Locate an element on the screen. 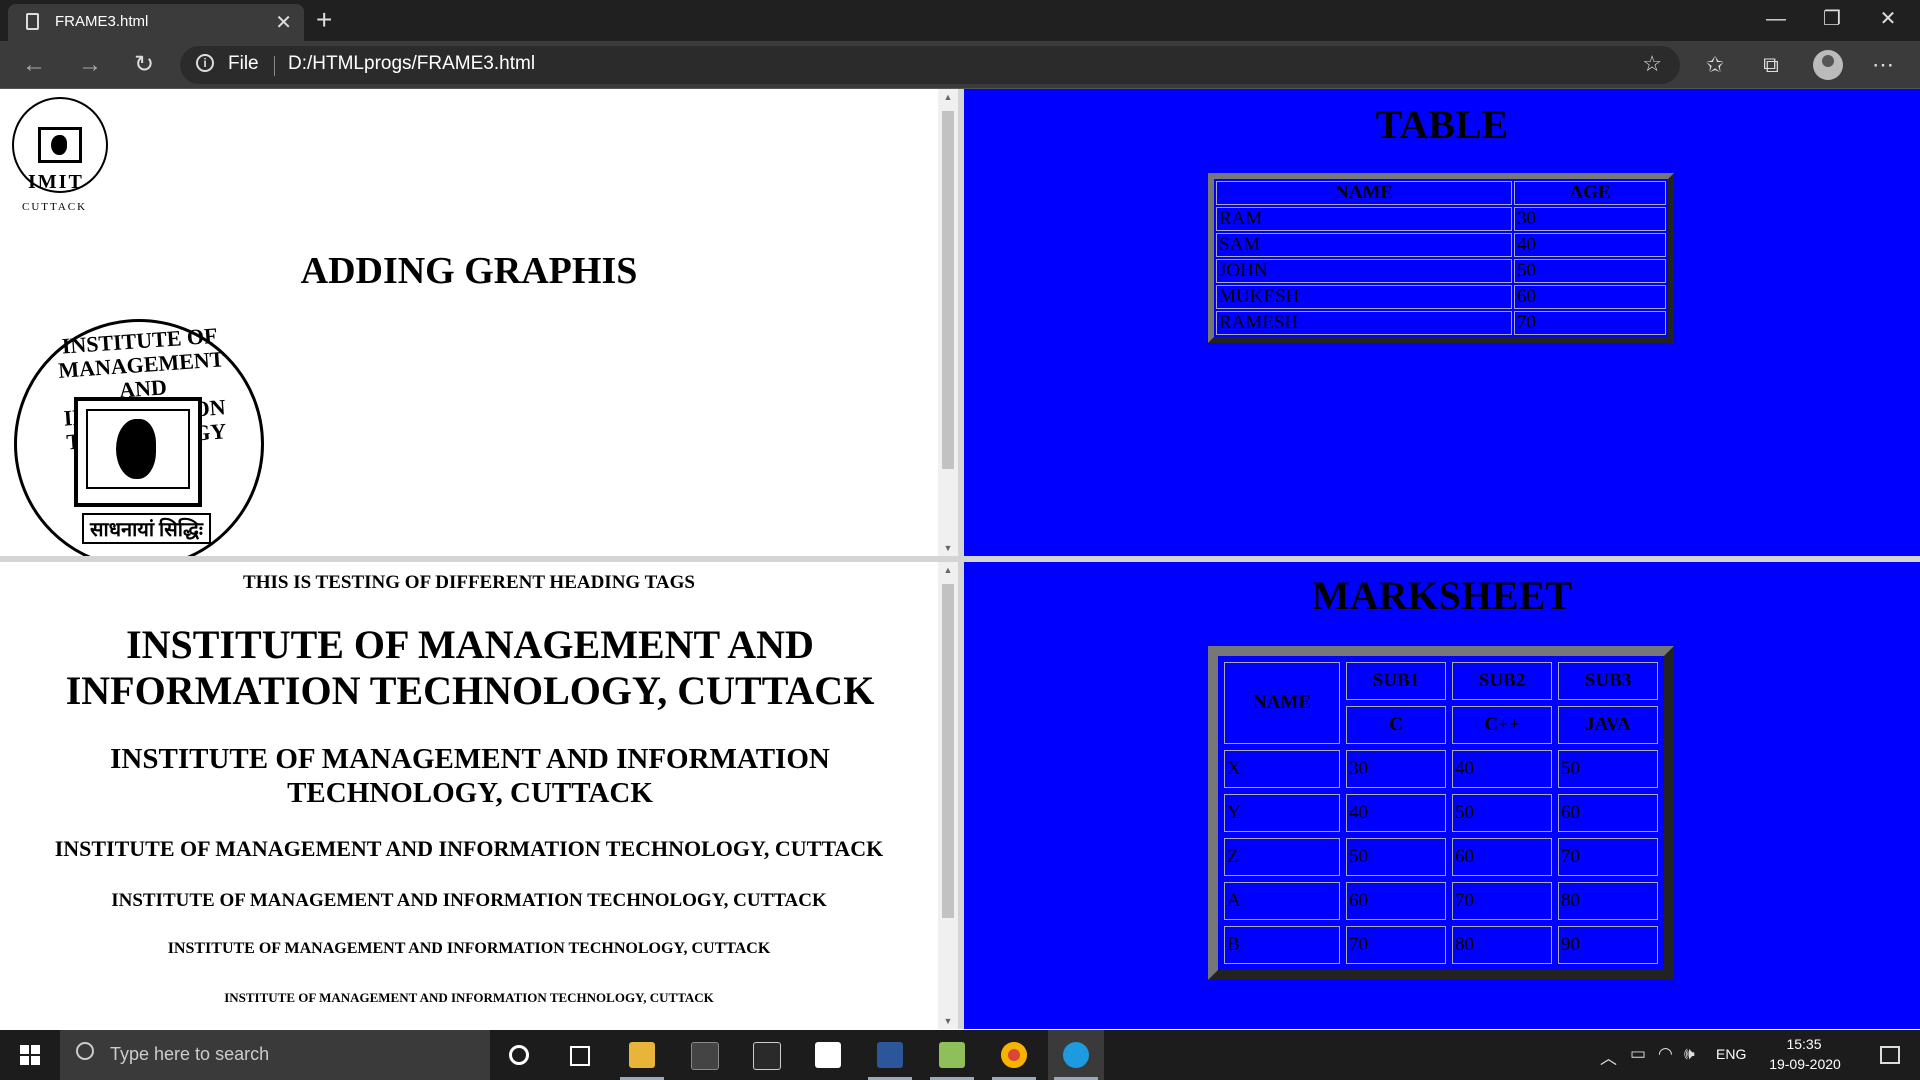 Image resolution: width=1920 pixels, height=1080 pixels. word-icon is located at coordinates (890, 1055).